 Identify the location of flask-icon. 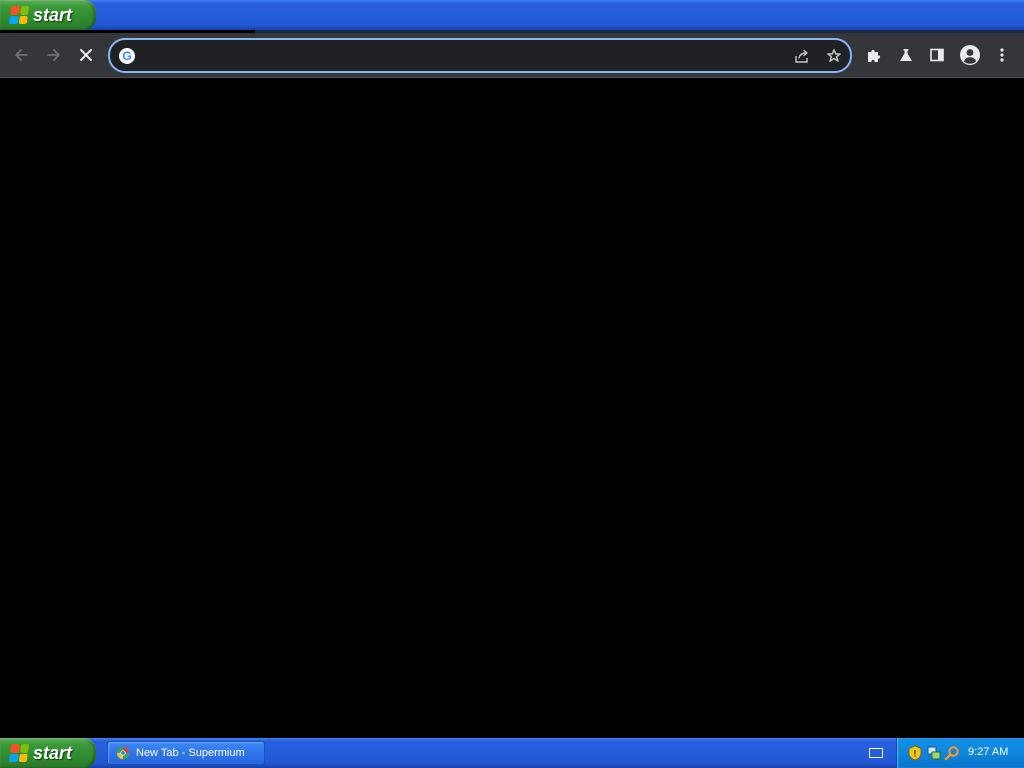
(906, 55).